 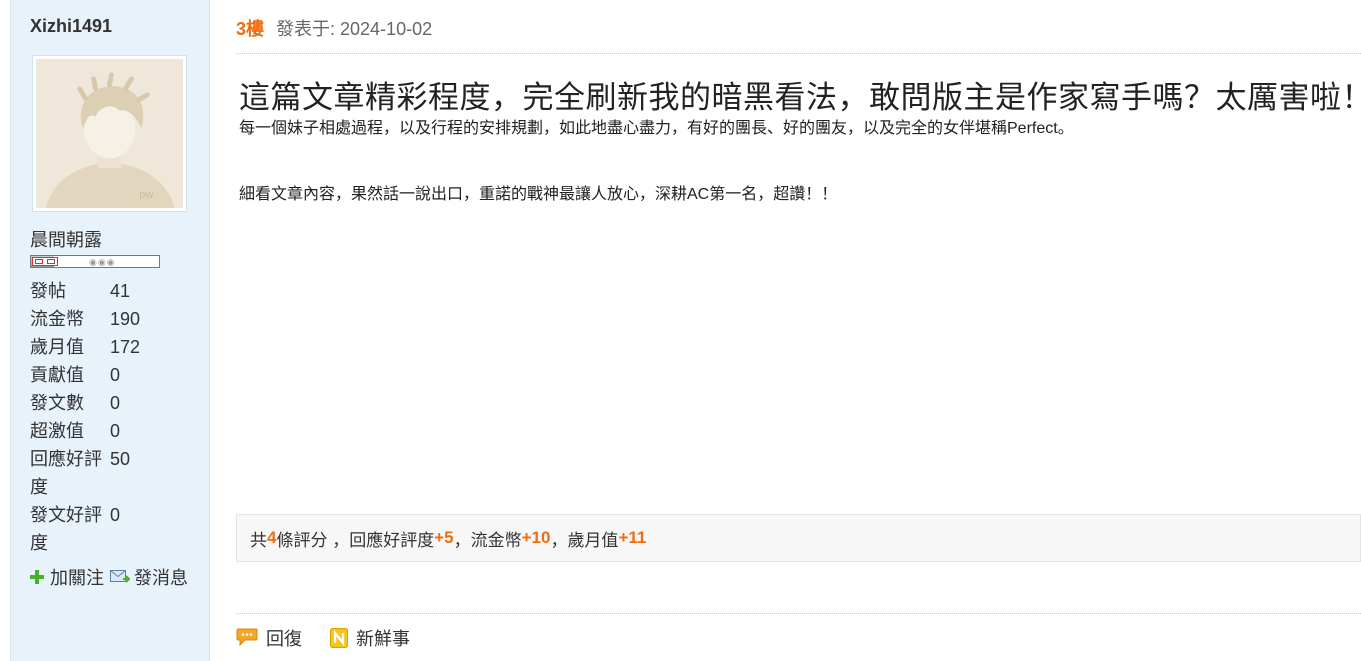 I want to click on rank-title: 晨間朝露, so click(x=66, y=240).